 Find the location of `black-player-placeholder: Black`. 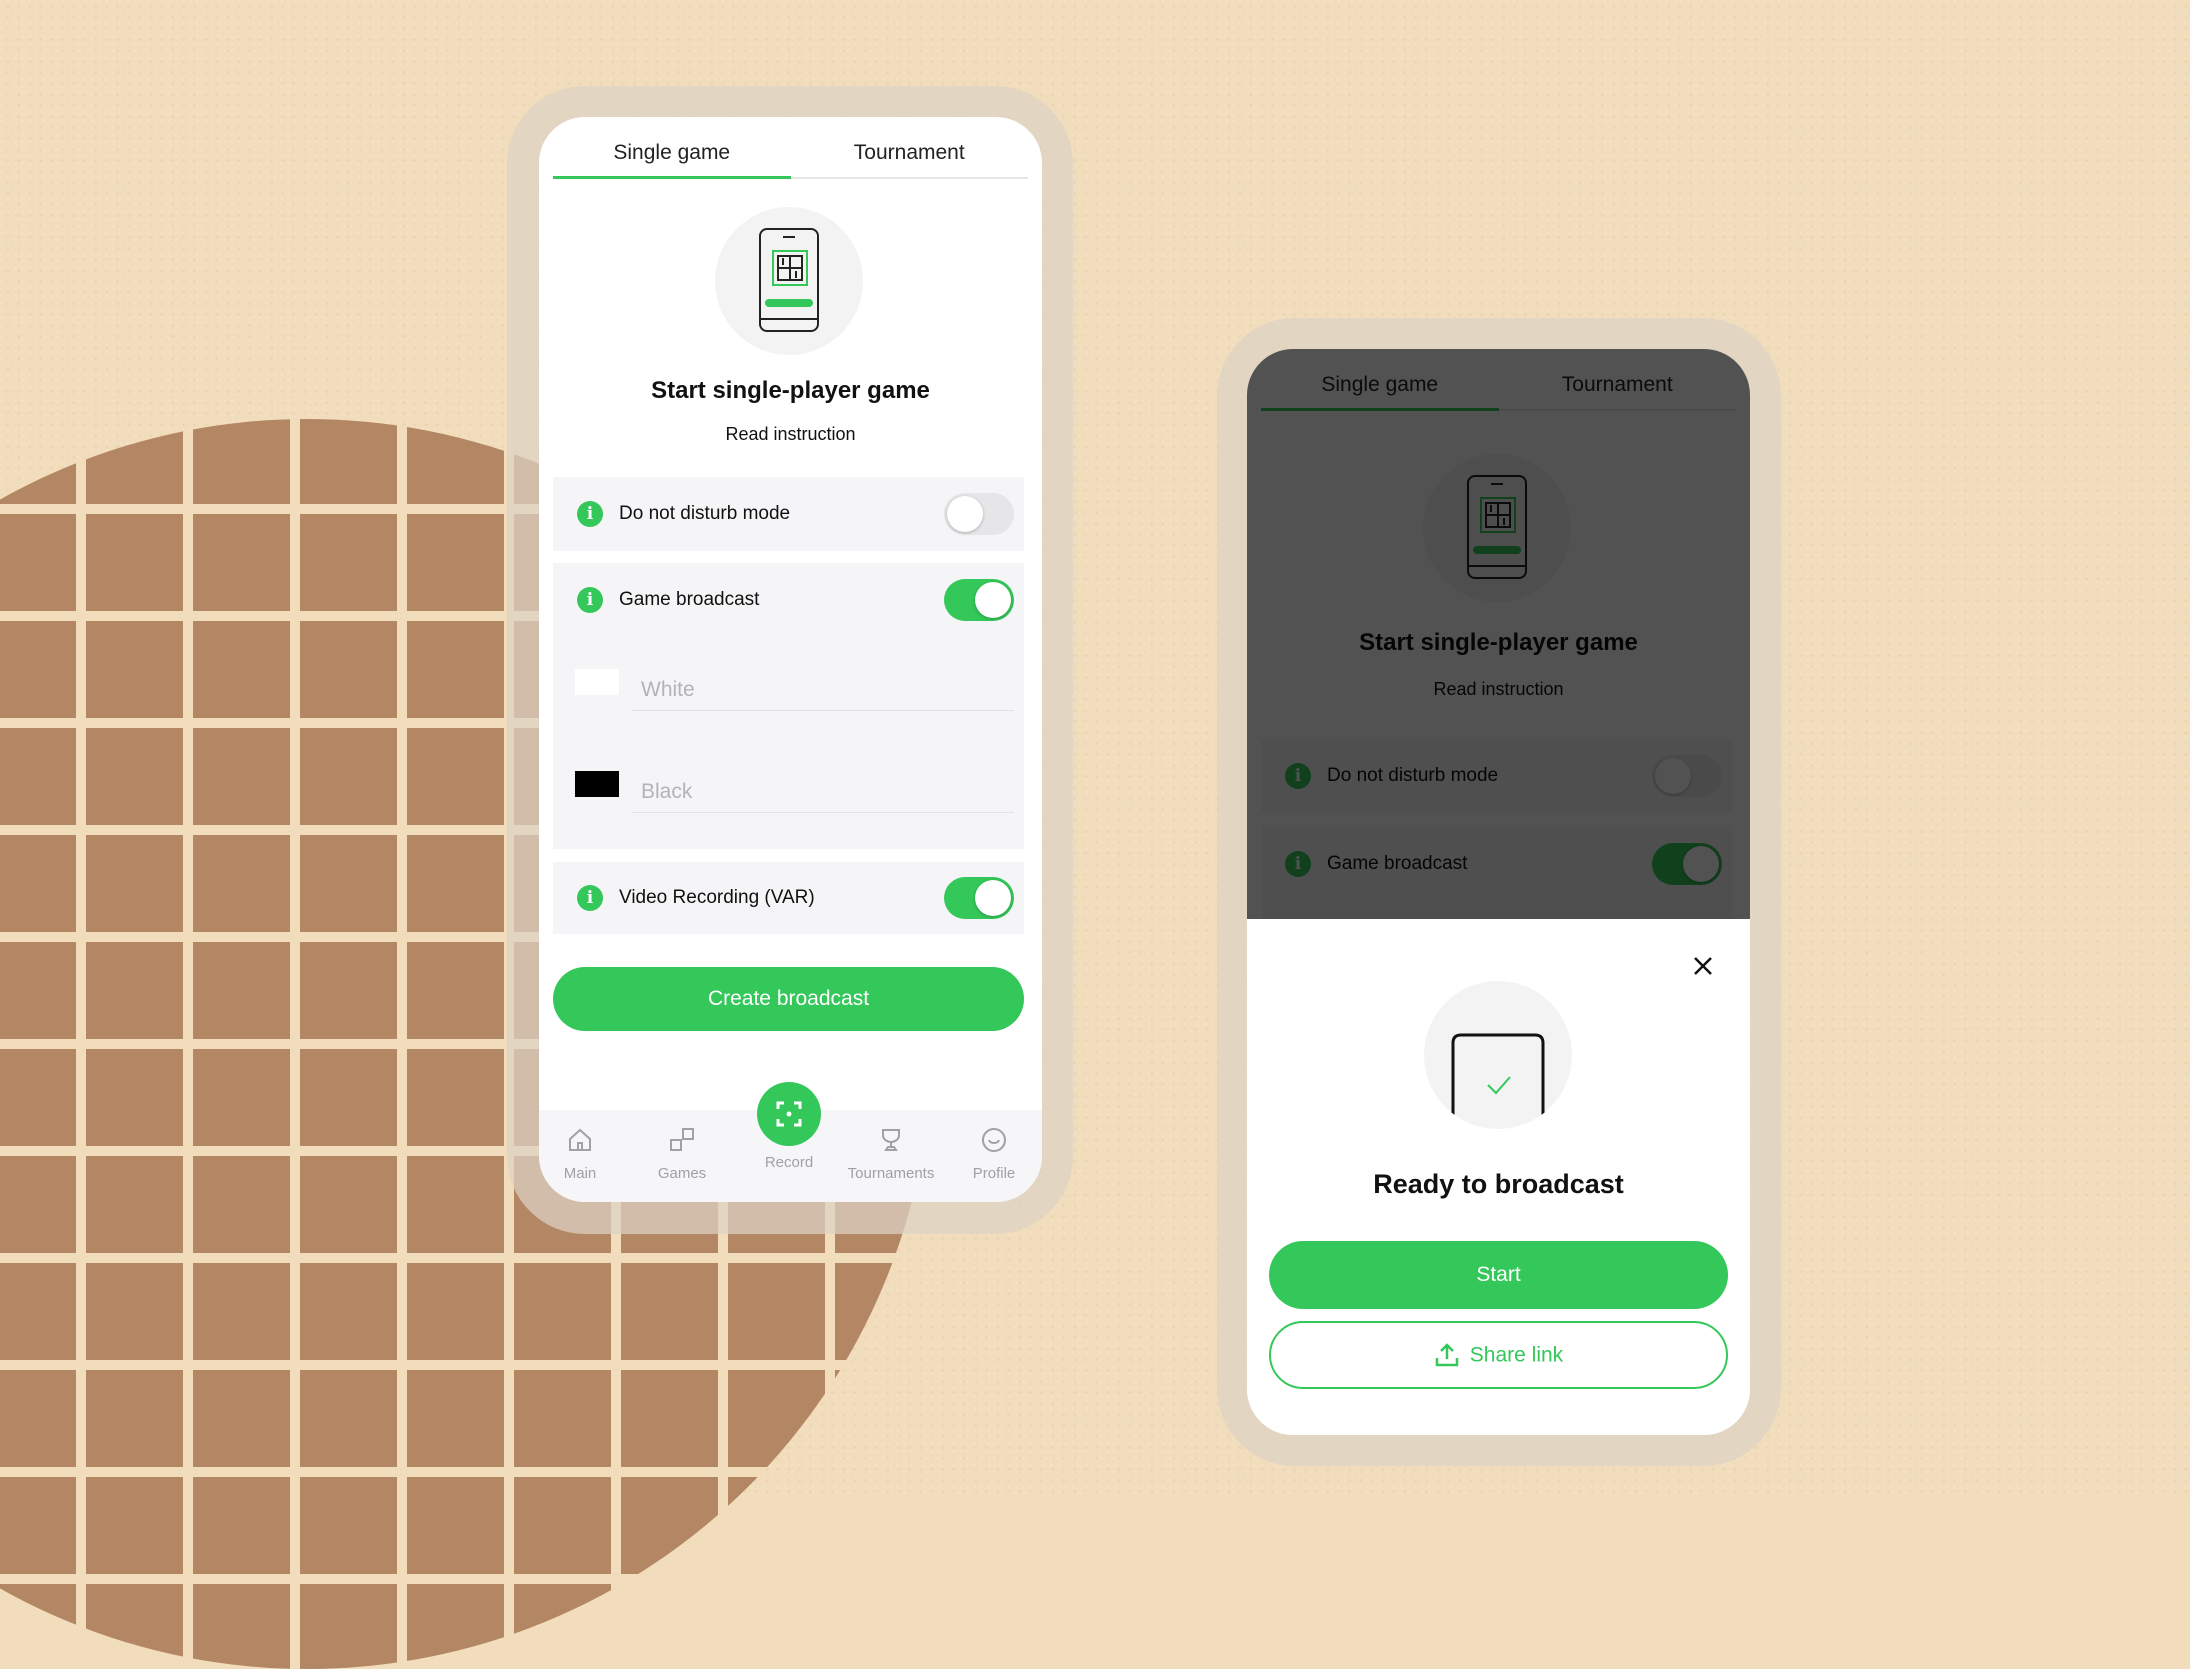

black-player-placeholder: Black is located at coordinates (667, 791).